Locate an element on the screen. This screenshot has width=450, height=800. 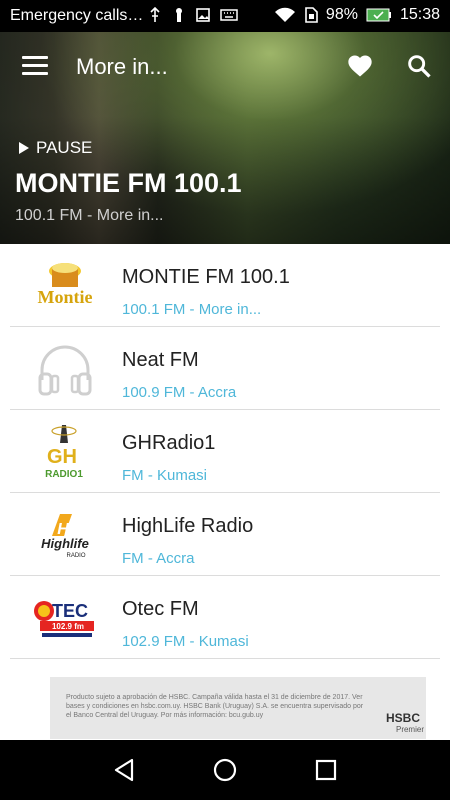
wifi-icon is located at coordinates (284, 14).